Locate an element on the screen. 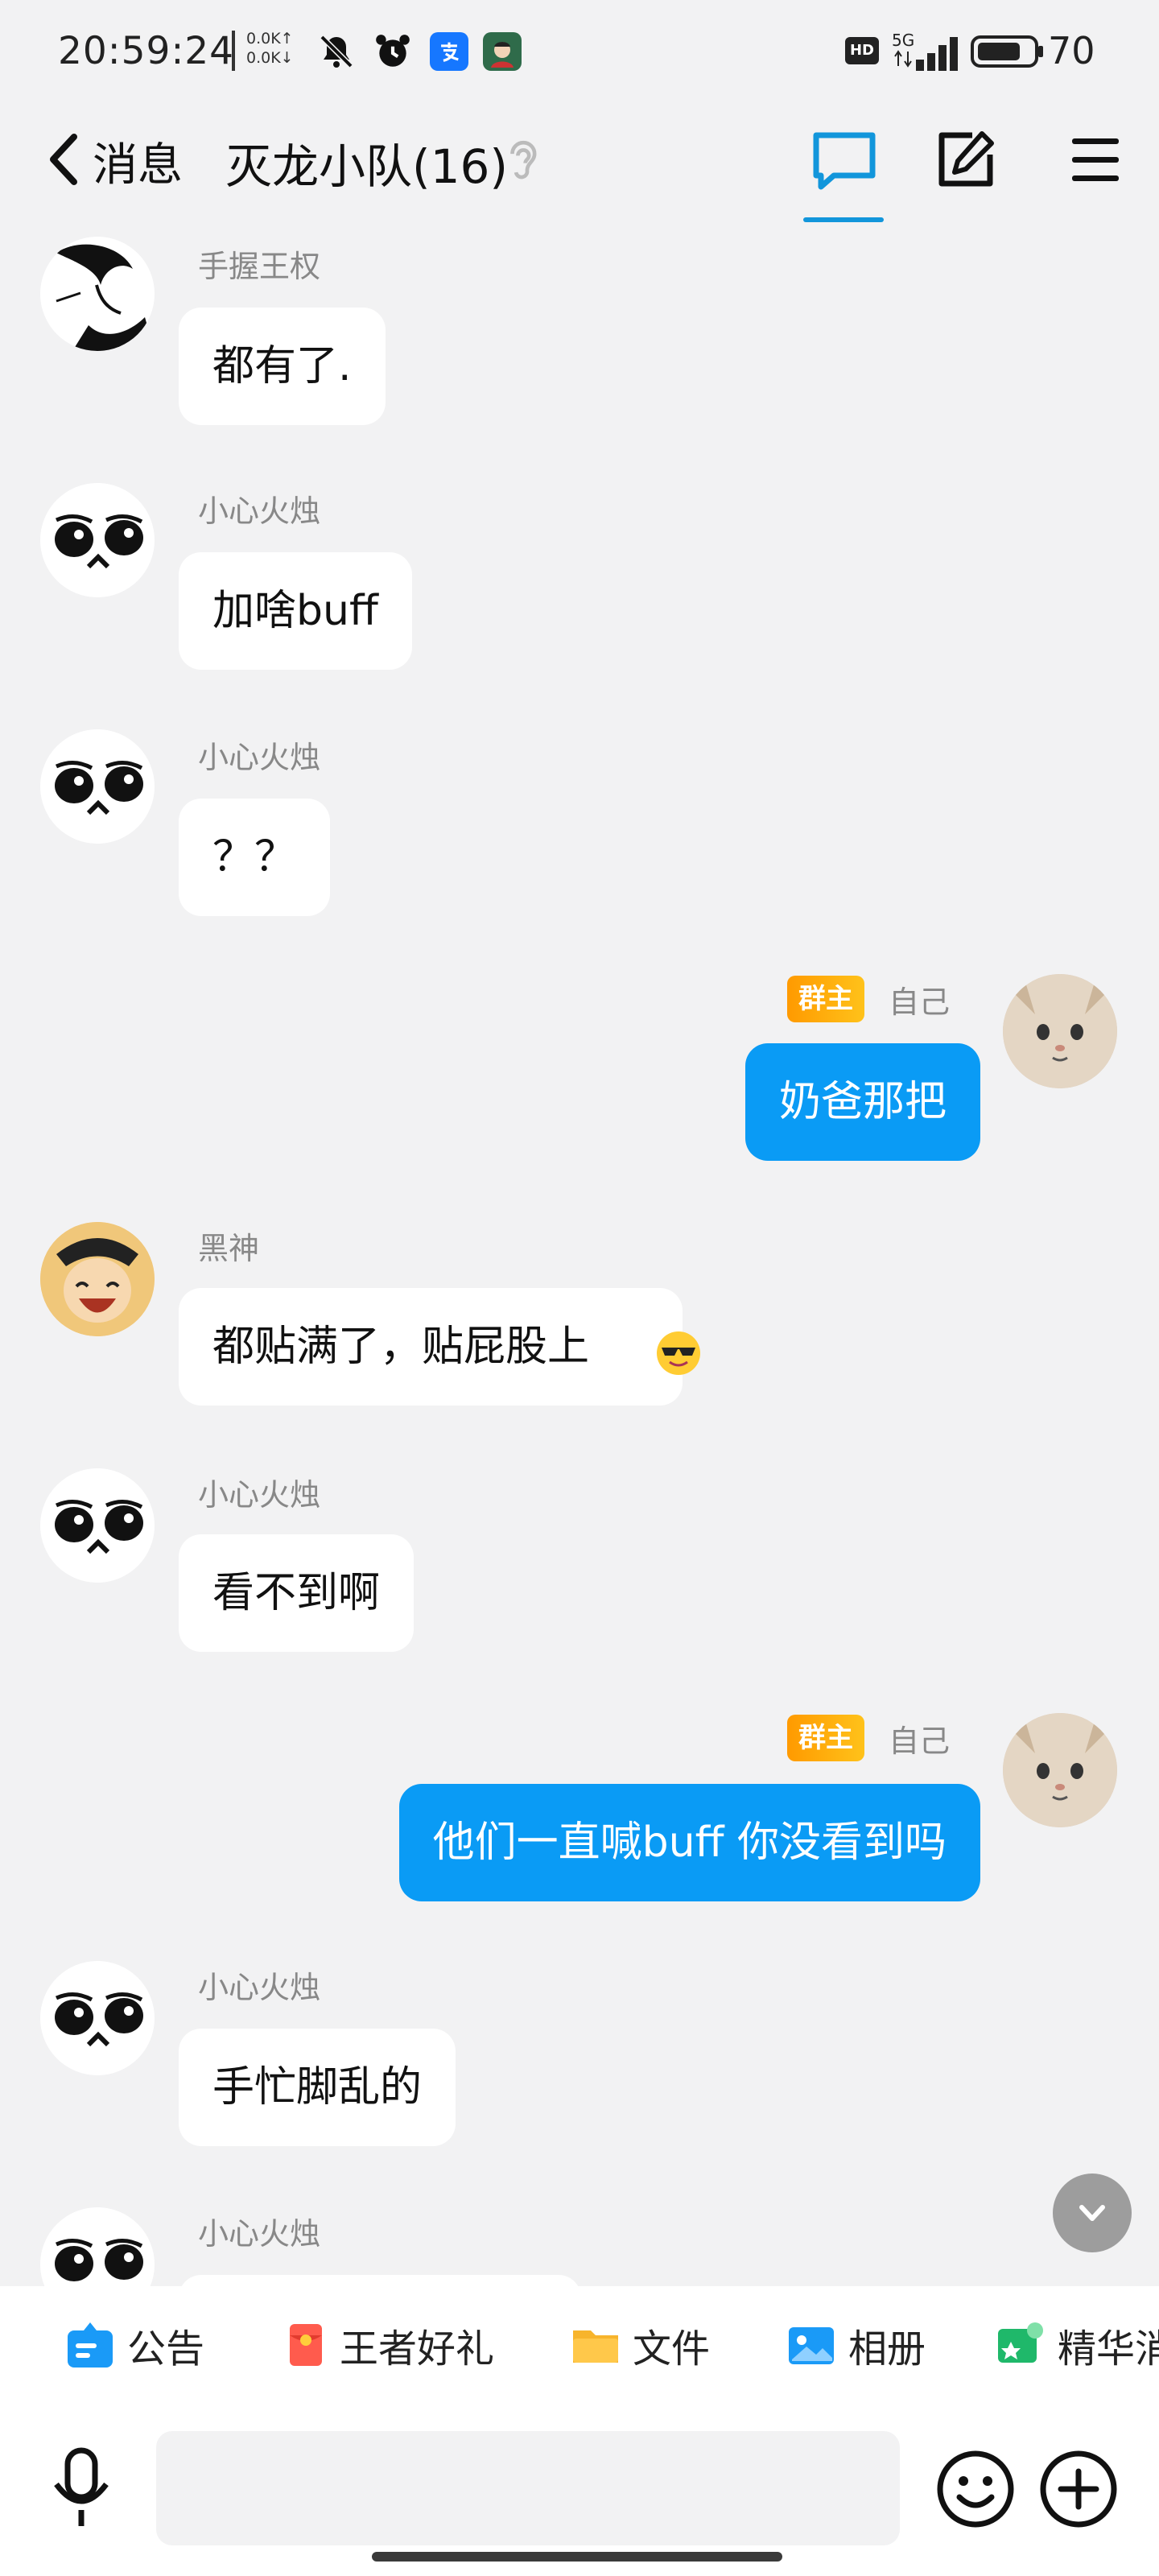  my-message-bubble: 他们一直喊buff 你没看到吗 is located at coordinates (689, 1842).